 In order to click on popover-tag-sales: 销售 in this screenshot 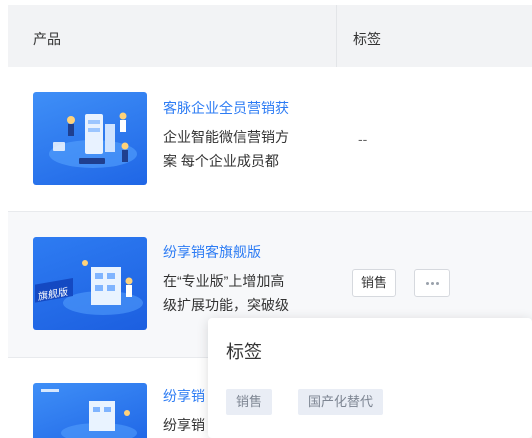, I will do `click(249, 402)`.